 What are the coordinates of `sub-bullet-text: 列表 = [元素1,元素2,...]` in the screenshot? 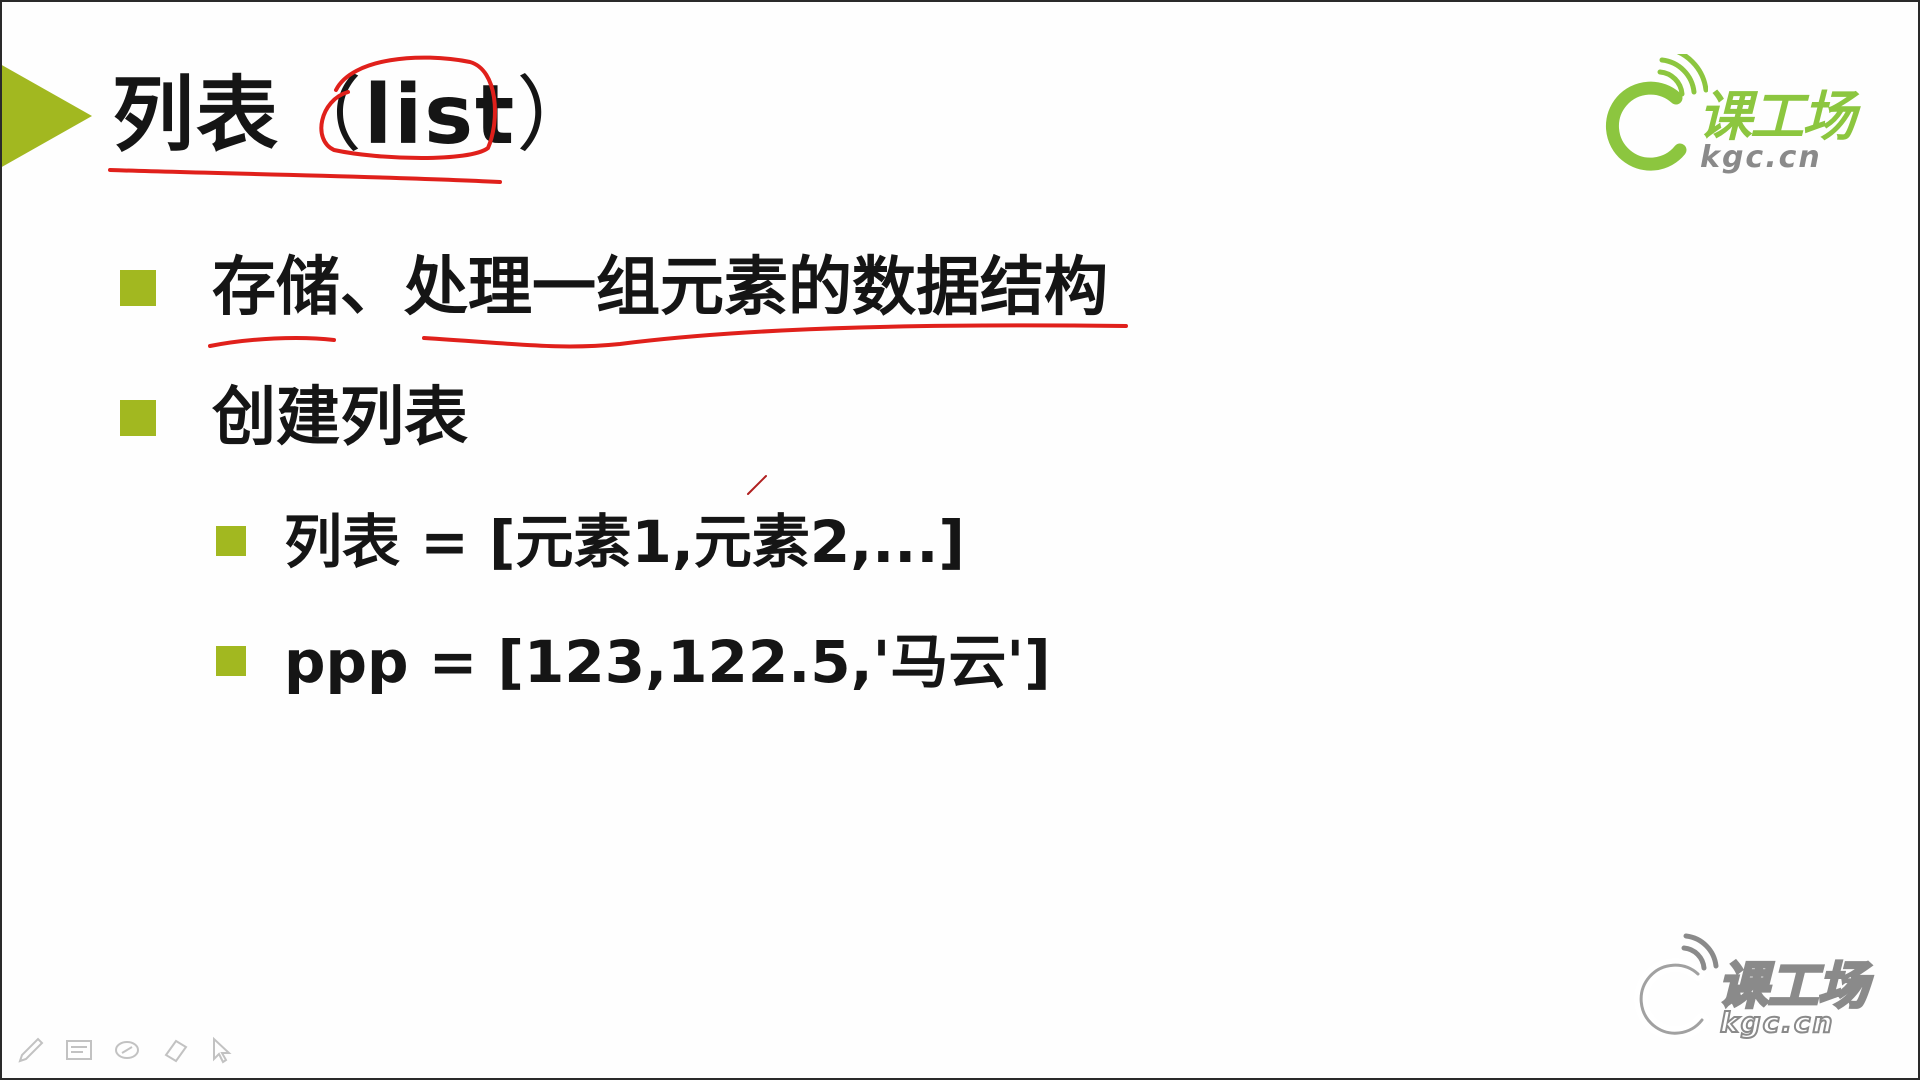 It's located at (624, 542).